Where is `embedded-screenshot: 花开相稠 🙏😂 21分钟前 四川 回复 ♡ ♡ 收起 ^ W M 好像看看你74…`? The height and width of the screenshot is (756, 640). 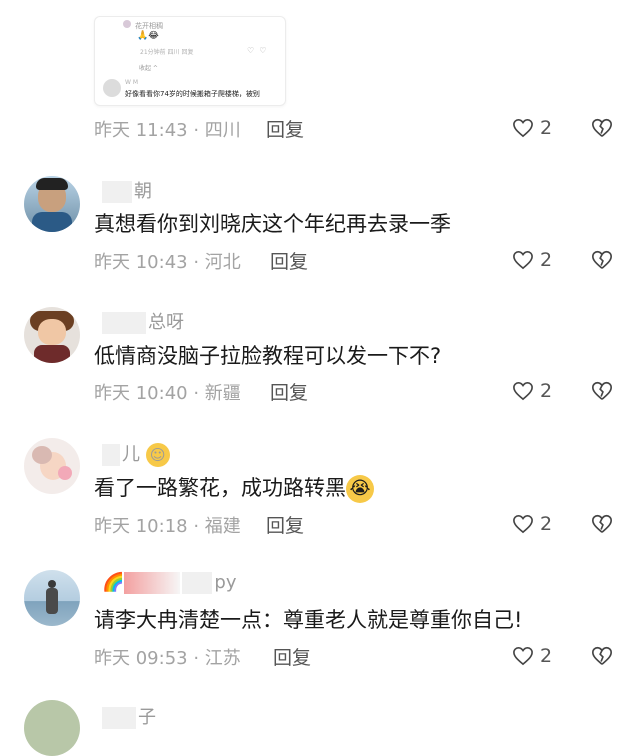
embedded-screenshot: 花开相稠 🙏😂 21分钟前 四川 回复 ♡ ♡ 收起 ^ W M 好像看看你74… is located at coordinates (190, 61).